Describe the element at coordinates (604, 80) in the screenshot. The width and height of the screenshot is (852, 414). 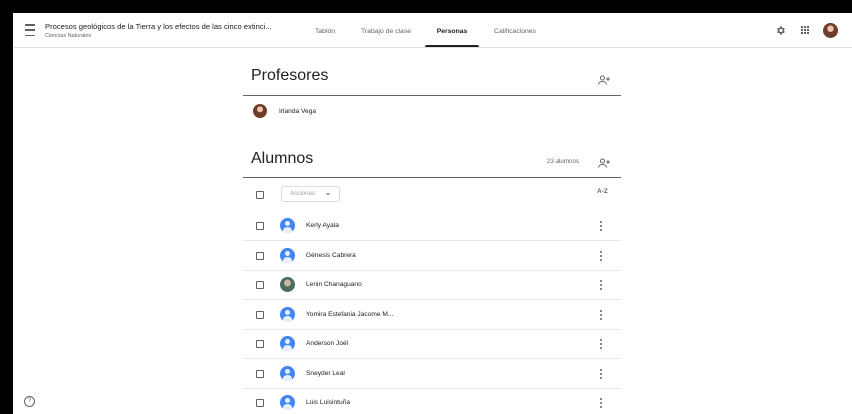
I see `add-teacher-icon` at that location.